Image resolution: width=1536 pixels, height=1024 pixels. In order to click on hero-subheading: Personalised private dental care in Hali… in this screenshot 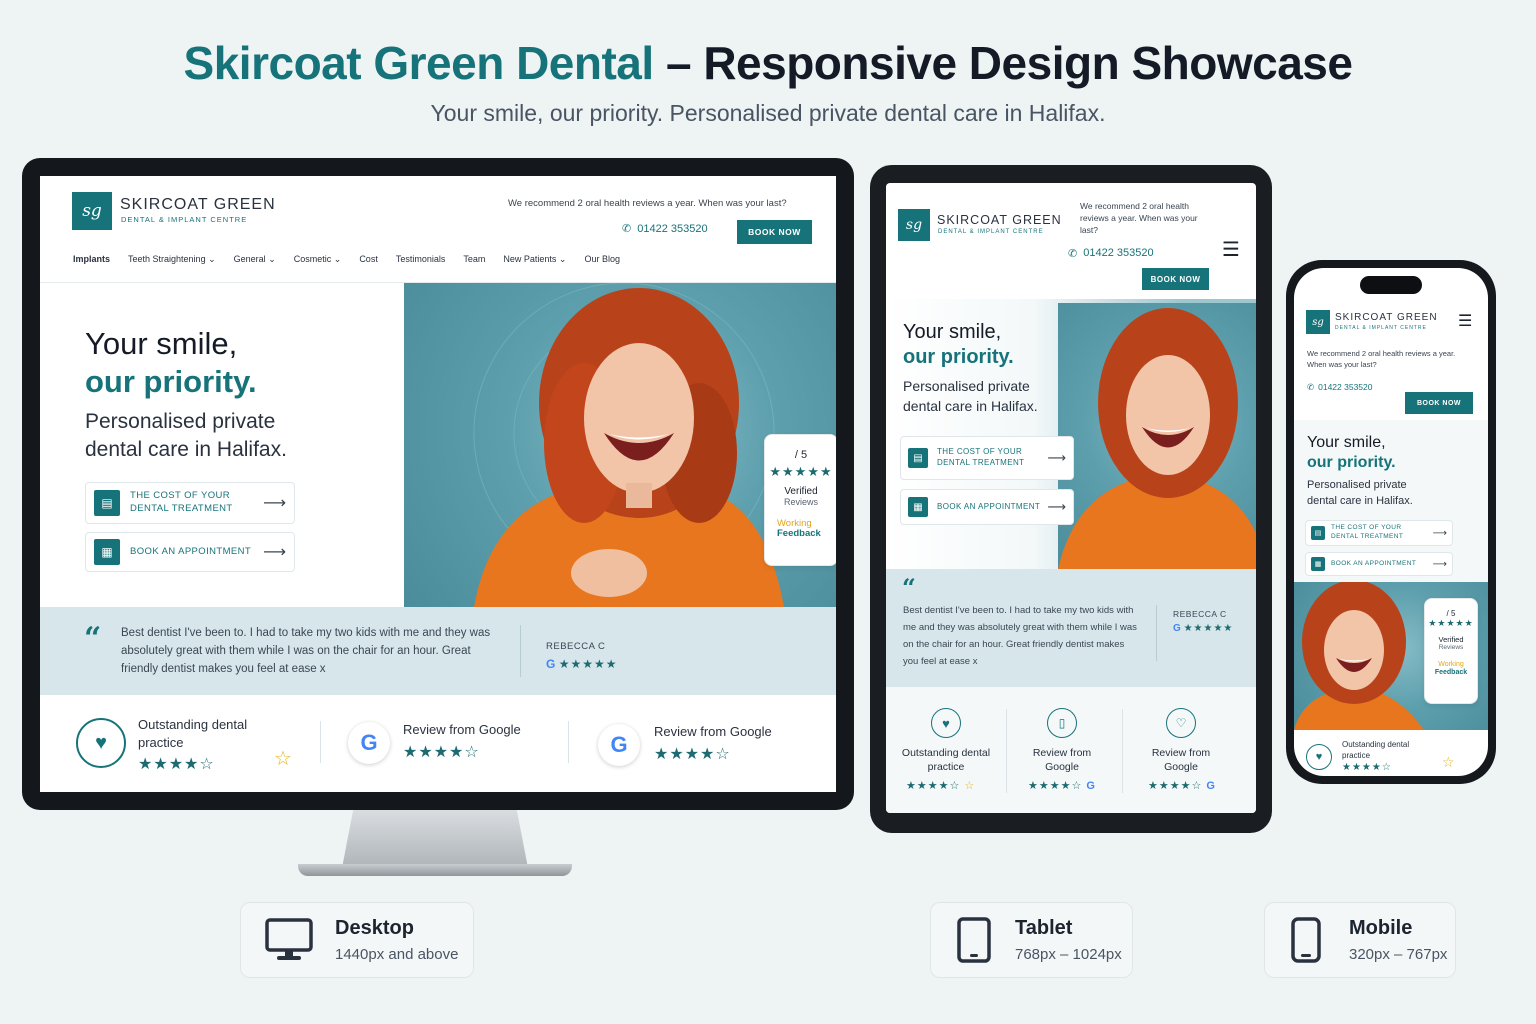, I will do `click(1360, 493)`.